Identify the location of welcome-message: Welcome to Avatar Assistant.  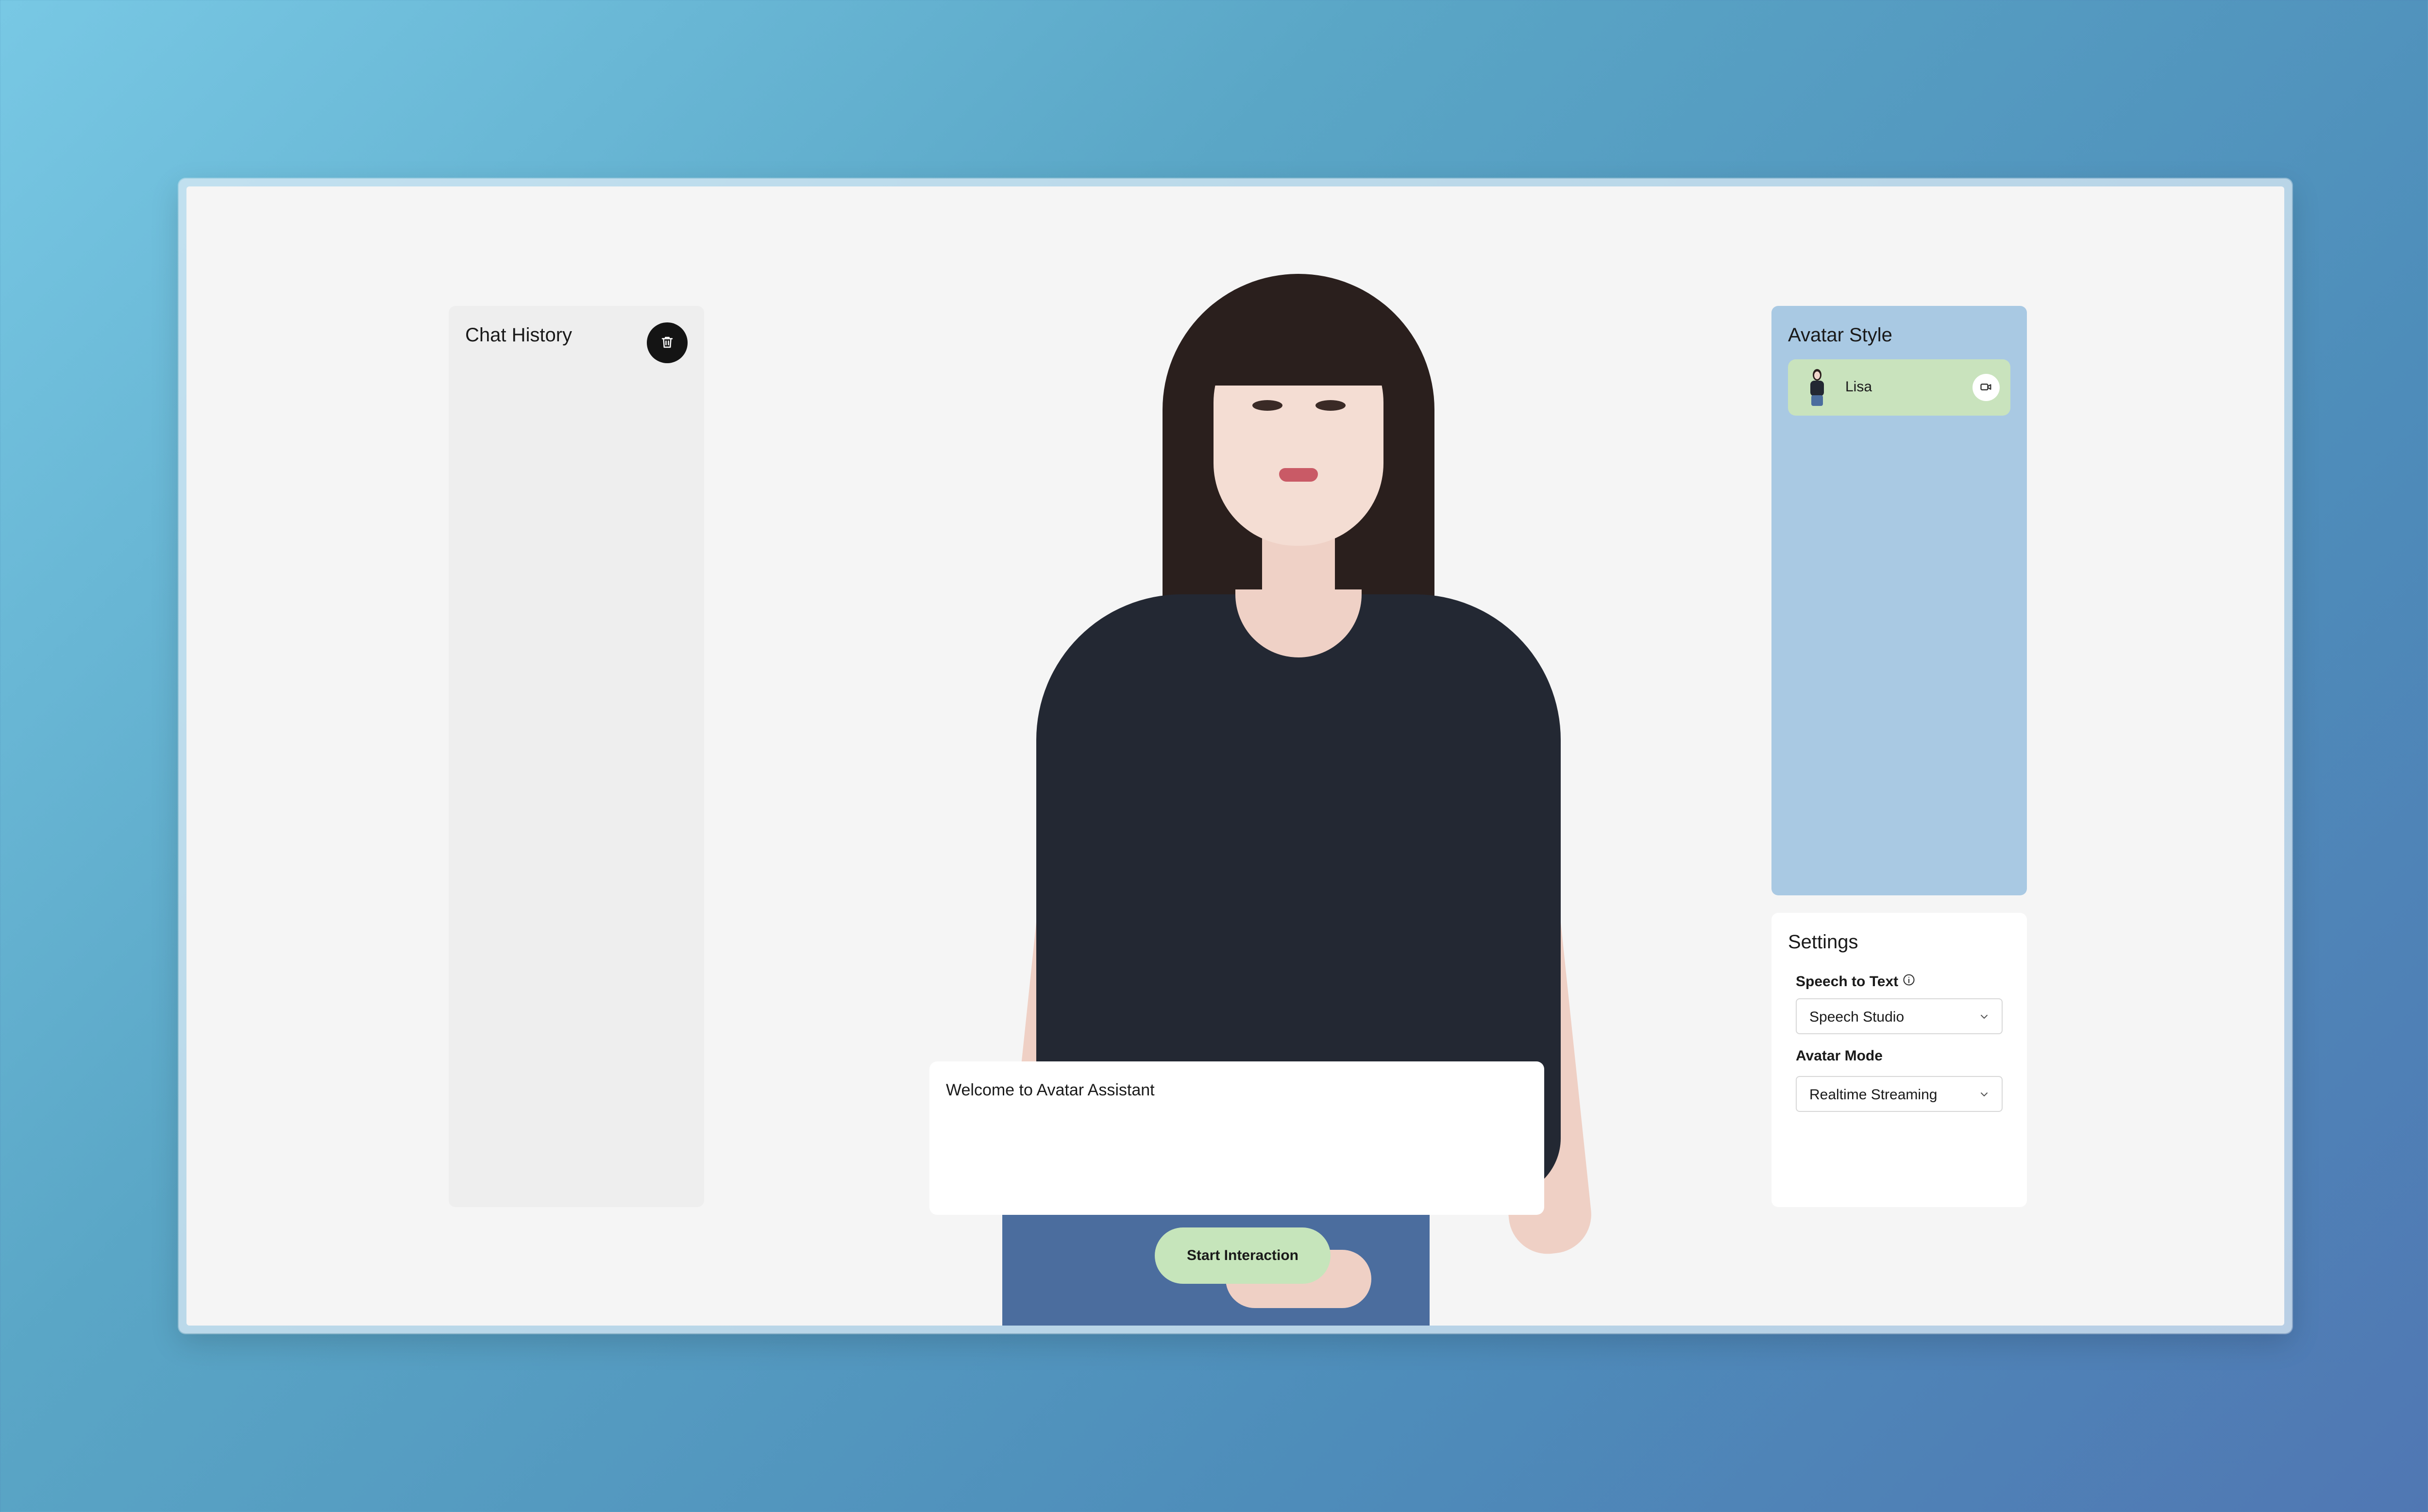
(1050, 1090).